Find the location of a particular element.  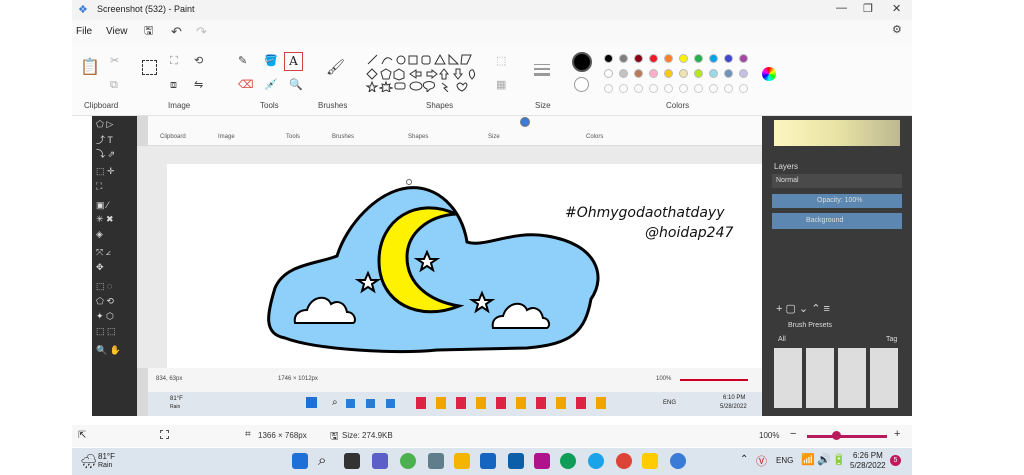

menu-view: View is located at coordinates (117, 31).